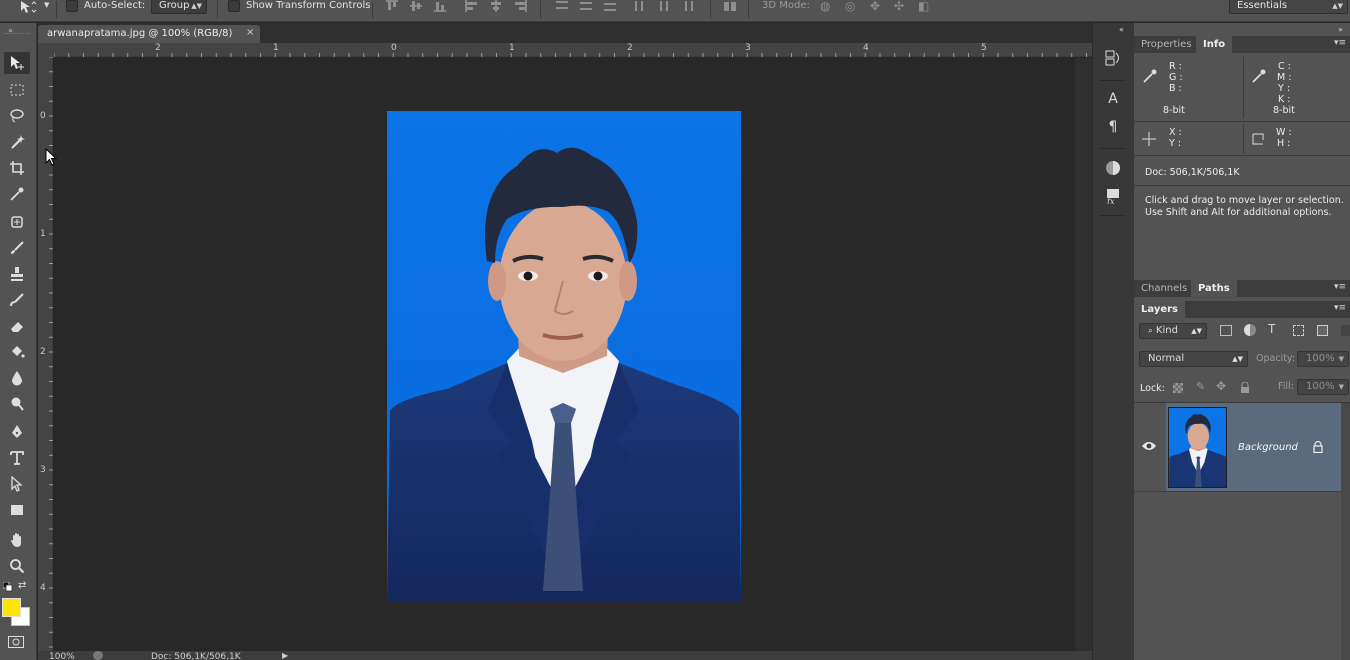  I want to click on tab-layers: Layers, so click(1159, 309).